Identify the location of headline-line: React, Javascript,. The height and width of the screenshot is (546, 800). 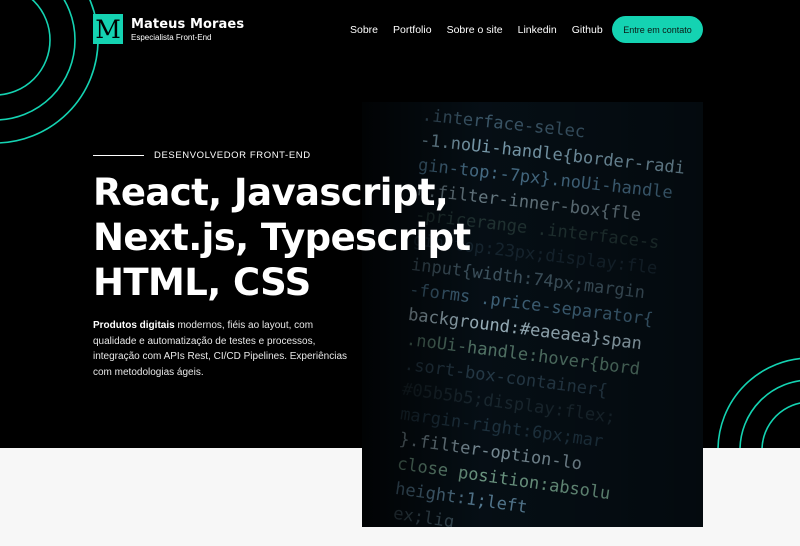
(271, 192).